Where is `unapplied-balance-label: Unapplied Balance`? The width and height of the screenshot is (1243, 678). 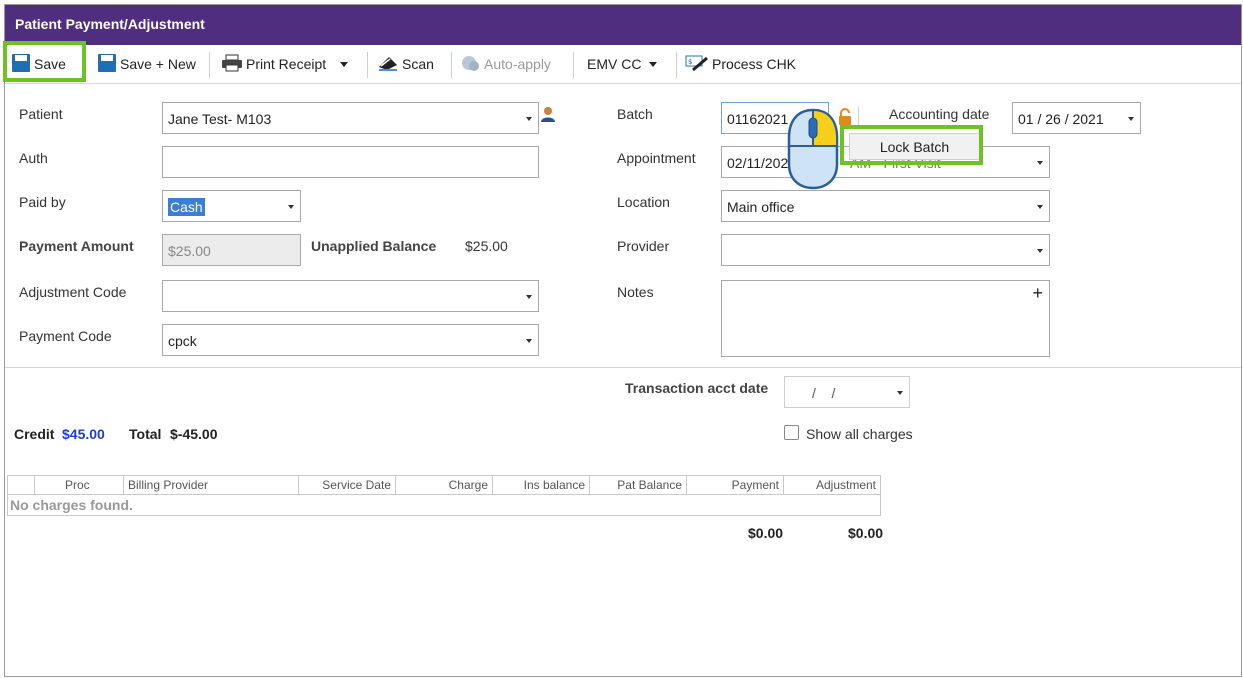 unapplied-balance-label: Unapplied Balance is located at coordinates (374, 246).